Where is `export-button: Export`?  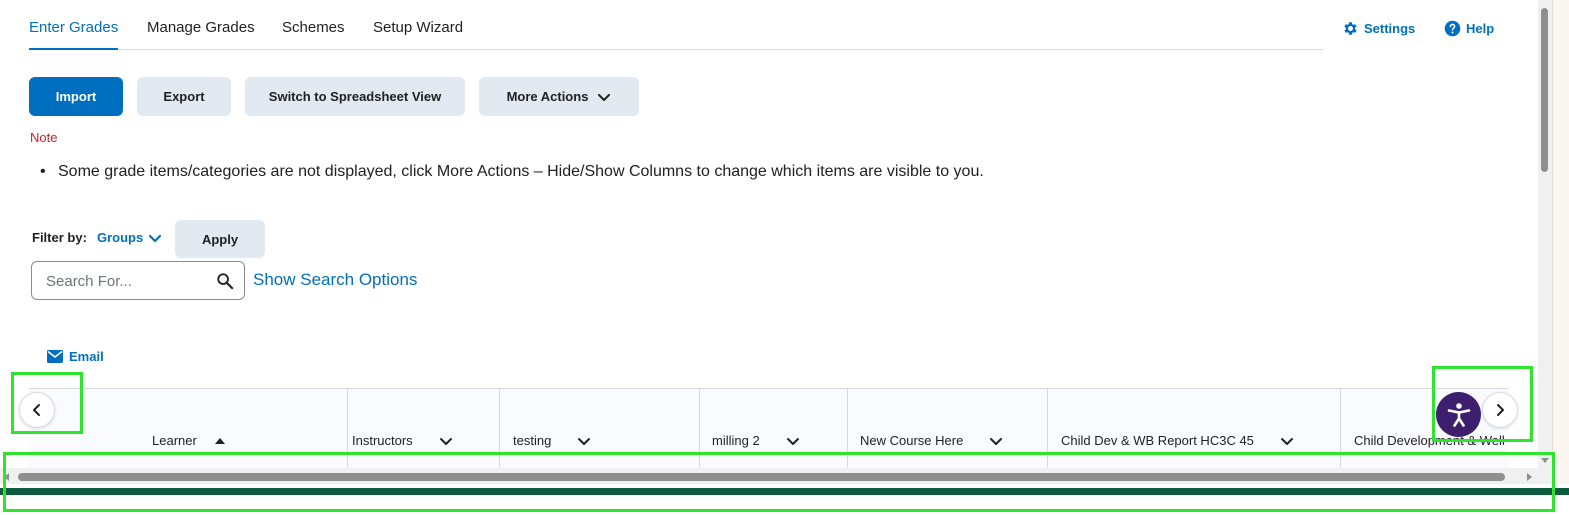 export-button: Export is located at coordinates (184, 96).